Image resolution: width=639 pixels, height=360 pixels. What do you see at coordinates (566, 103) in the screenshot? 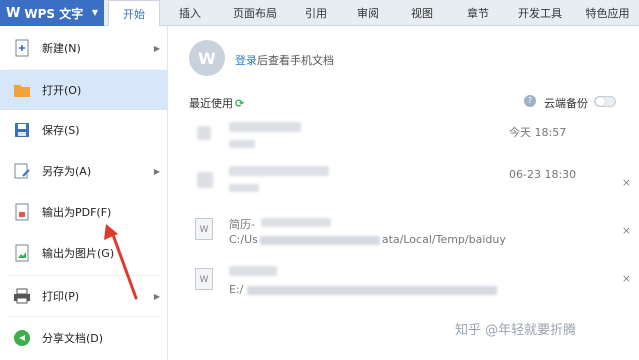
I see `cloud-backup-label: 云端备份` at bounding box center [566, 103].